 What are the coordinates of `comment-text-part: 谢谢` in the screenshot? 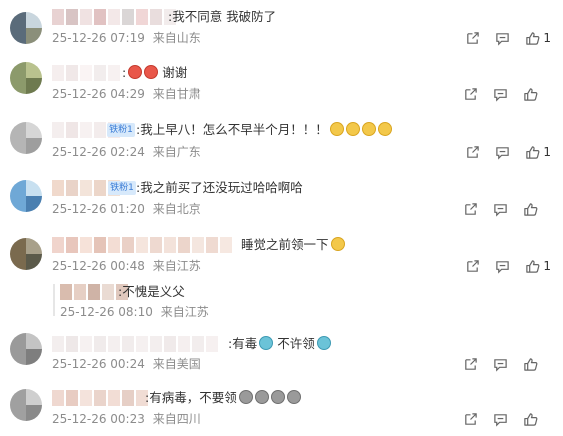 It's located at (175, 72).